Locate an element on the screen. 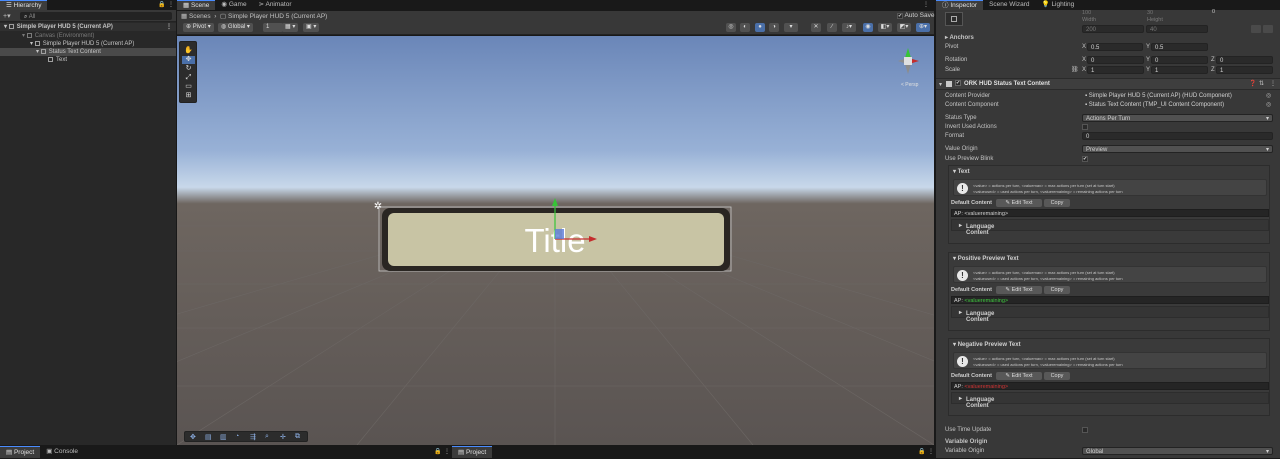 This screenshot has height=459, width=1280. gizmo-dropdown-icon: ⊕▾ is located at coordinates (923, 27).